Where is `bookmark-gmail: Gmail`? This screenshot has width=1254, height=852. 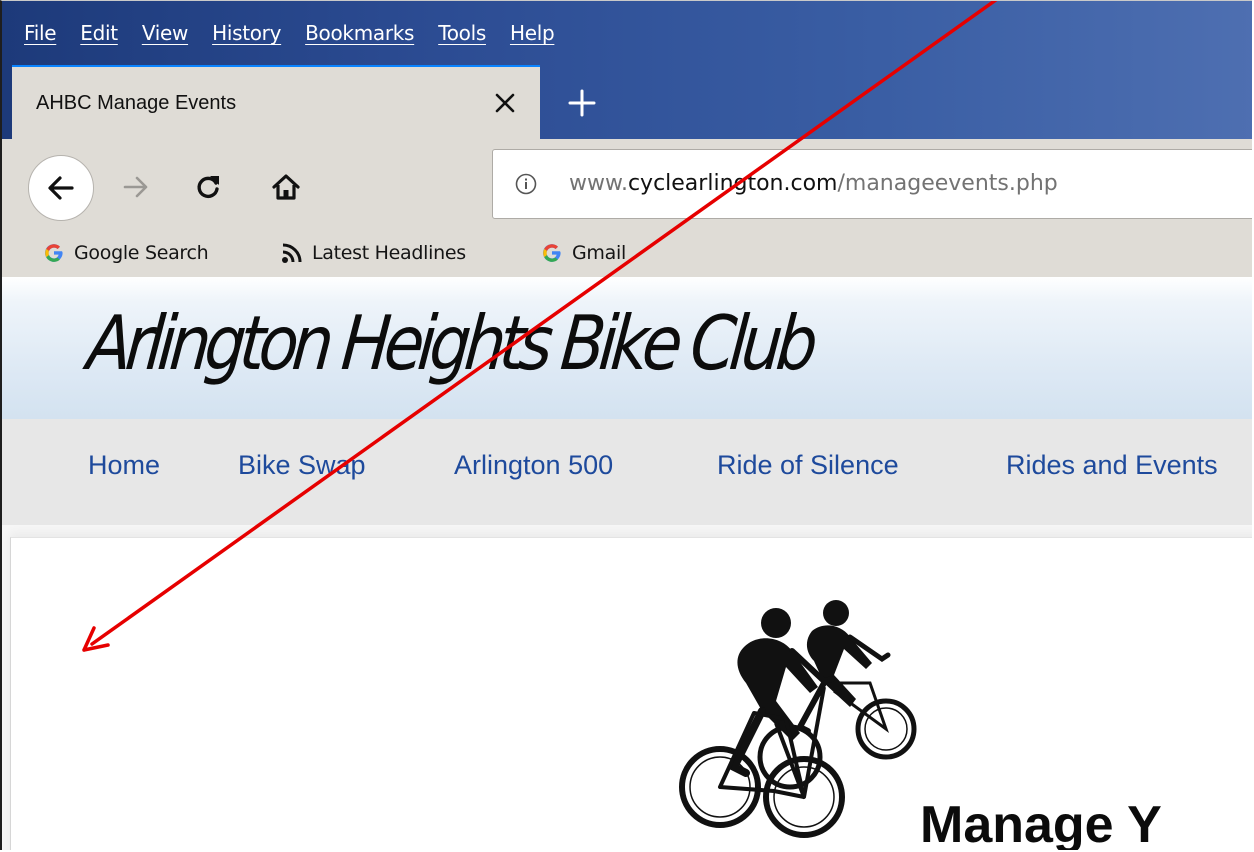 bookmark-gmail: Gmail is located at coordinates (583, 253).